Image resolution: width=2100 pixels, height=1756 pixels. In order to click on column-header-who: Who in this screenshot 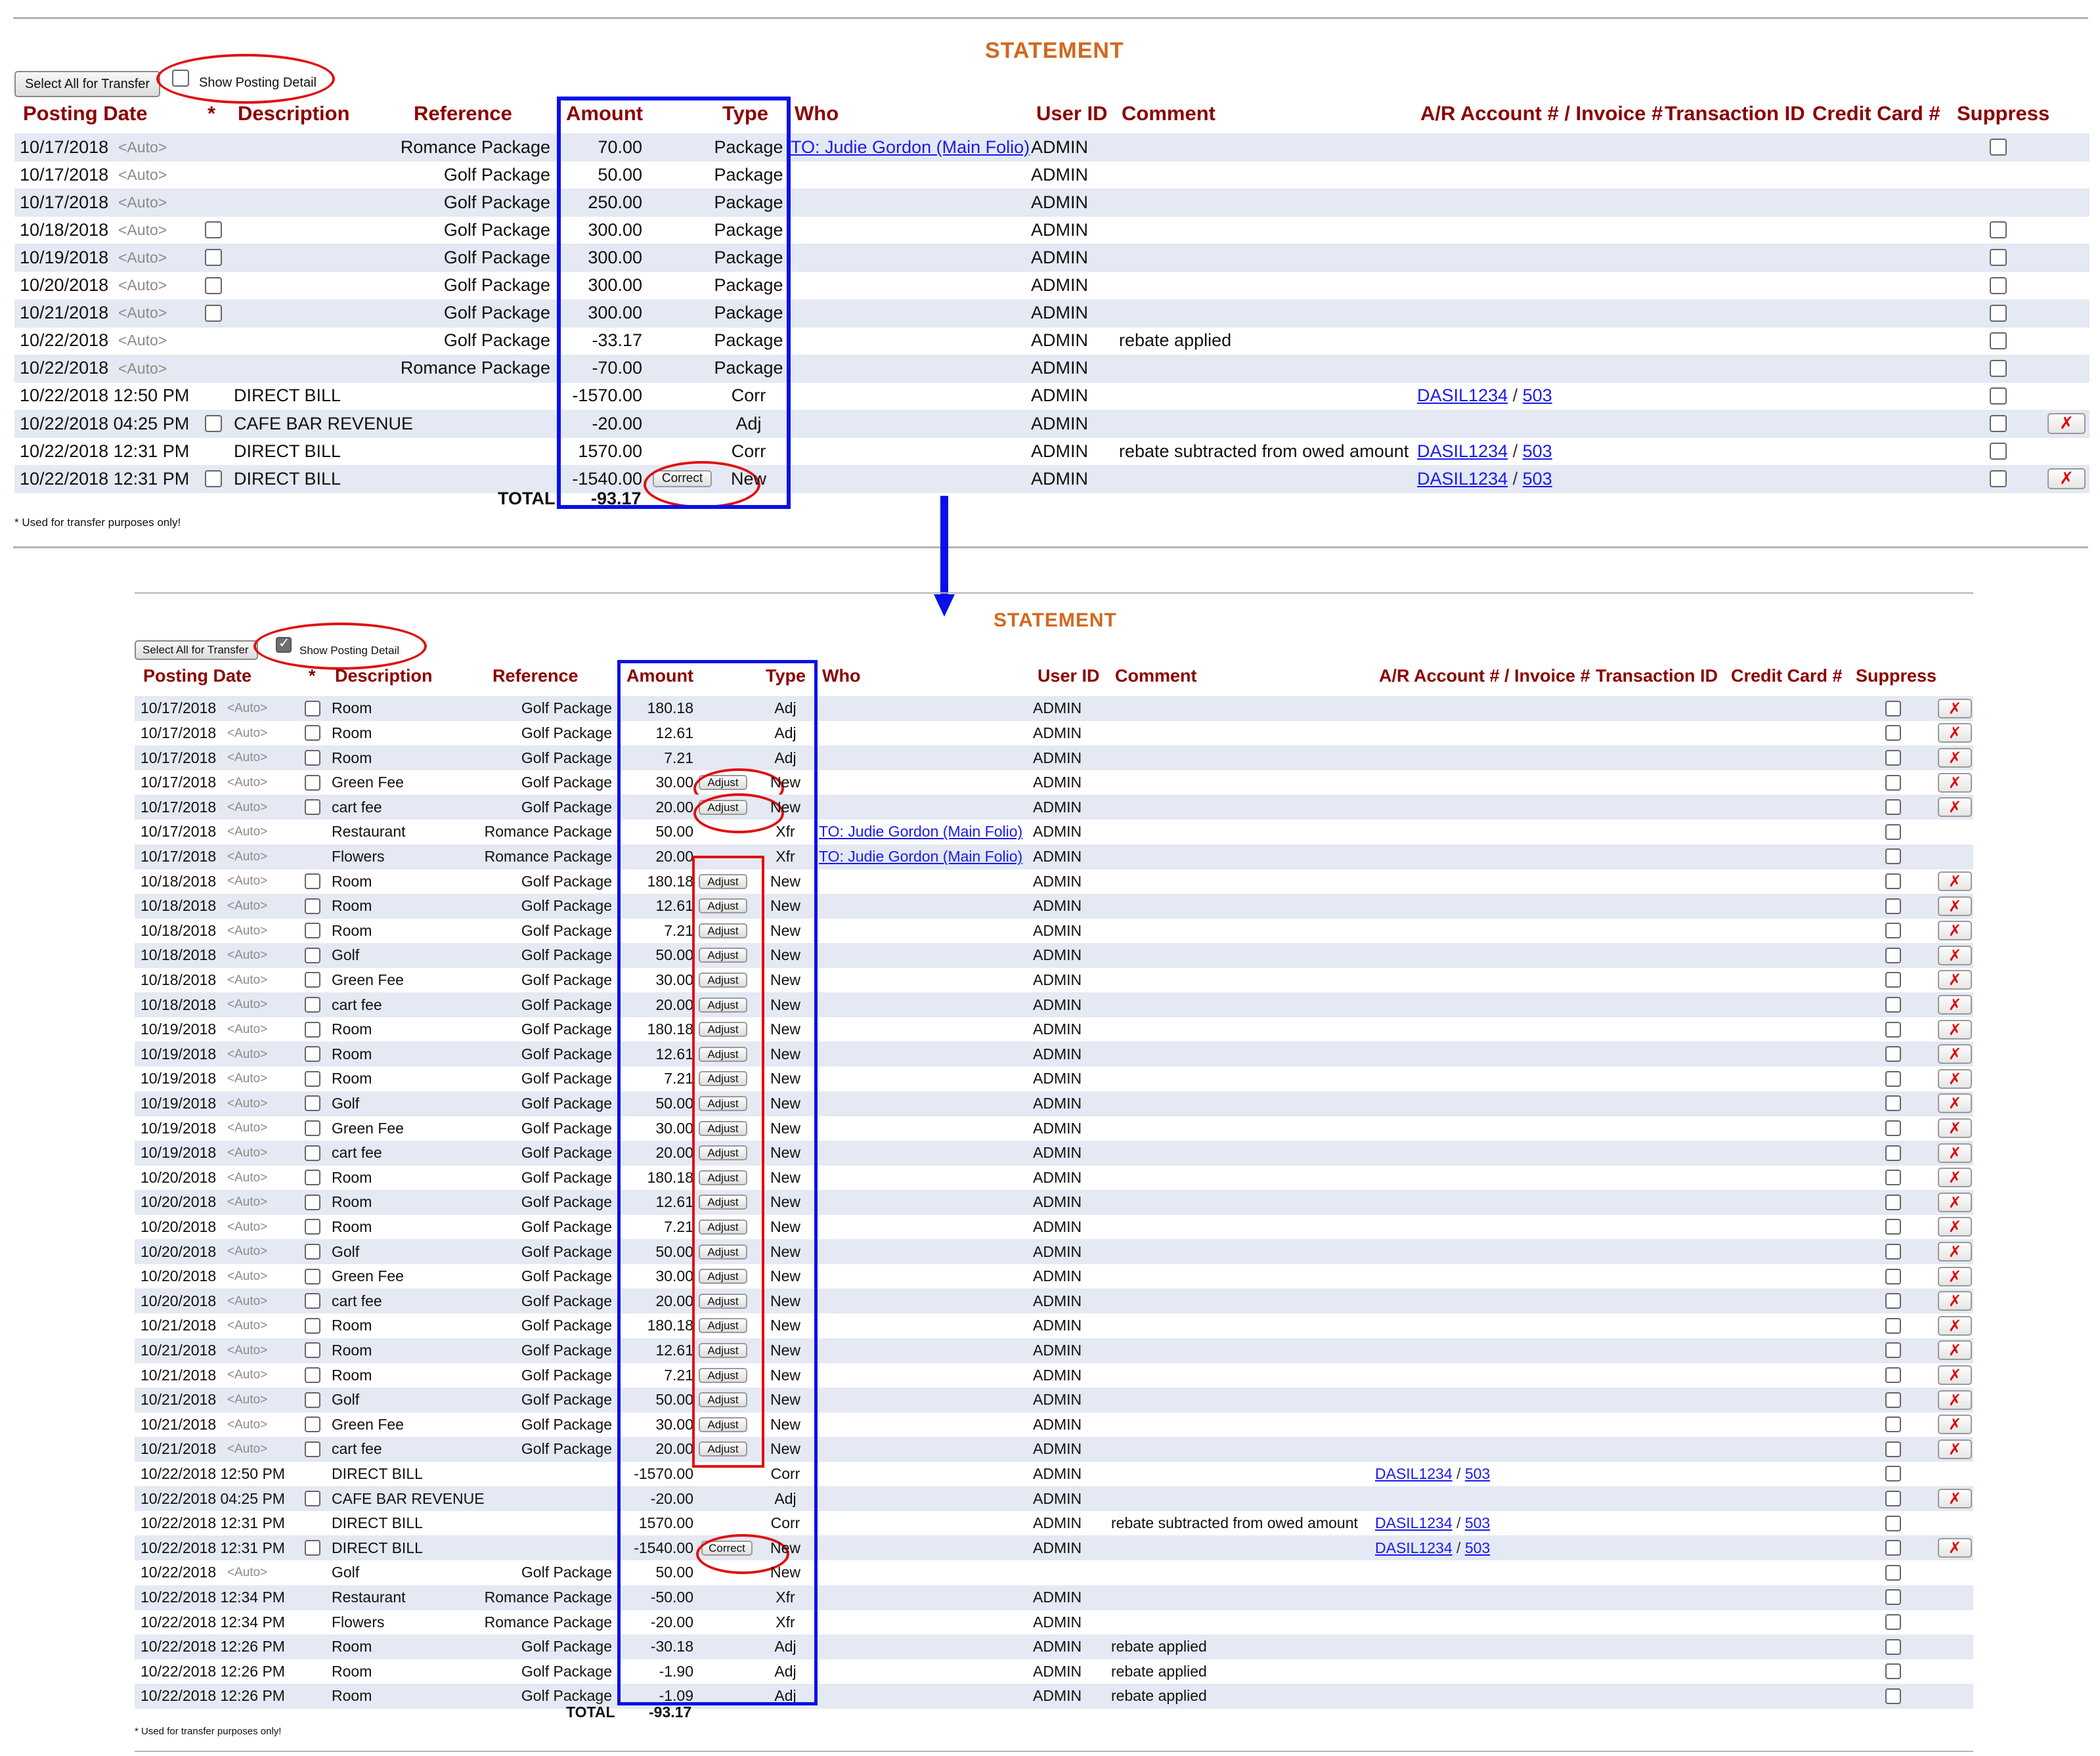, I will do `click(841, 676)`.